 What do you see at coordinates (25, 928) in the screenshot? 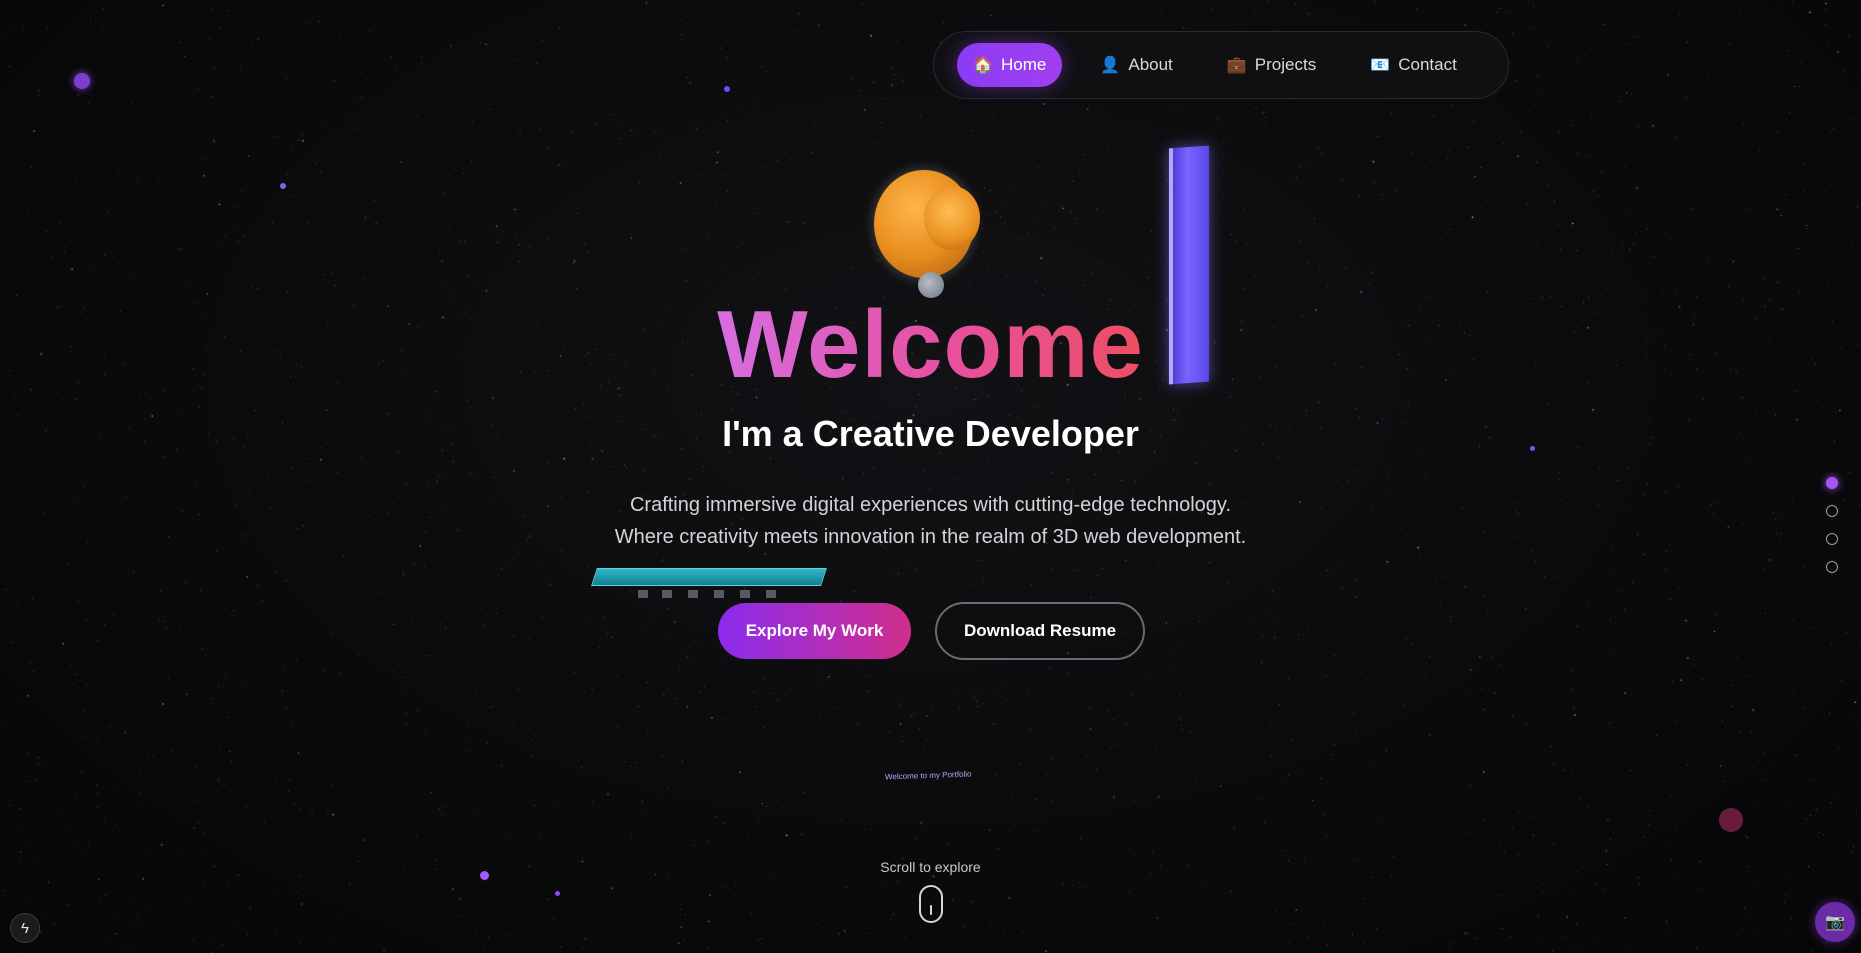
I see `lightning-icon: ϟ` at bounding box center [25, 928].